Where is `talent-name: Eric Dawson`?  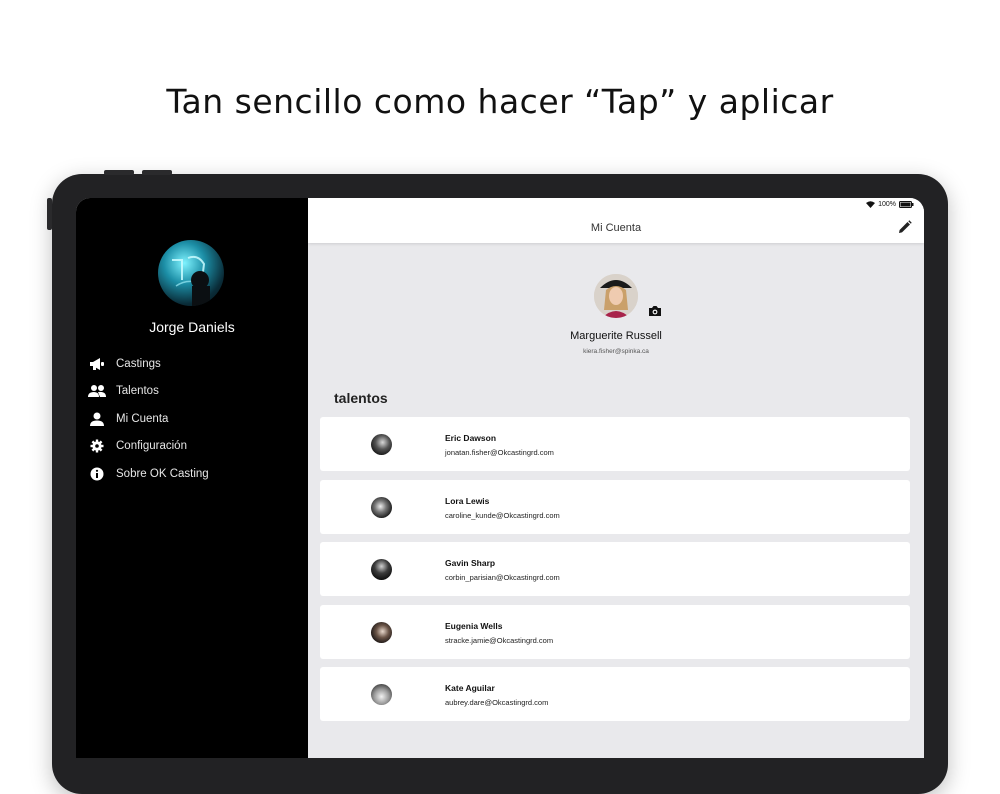 talent-name: Eric Dawson is located at coordinates (471, 438).